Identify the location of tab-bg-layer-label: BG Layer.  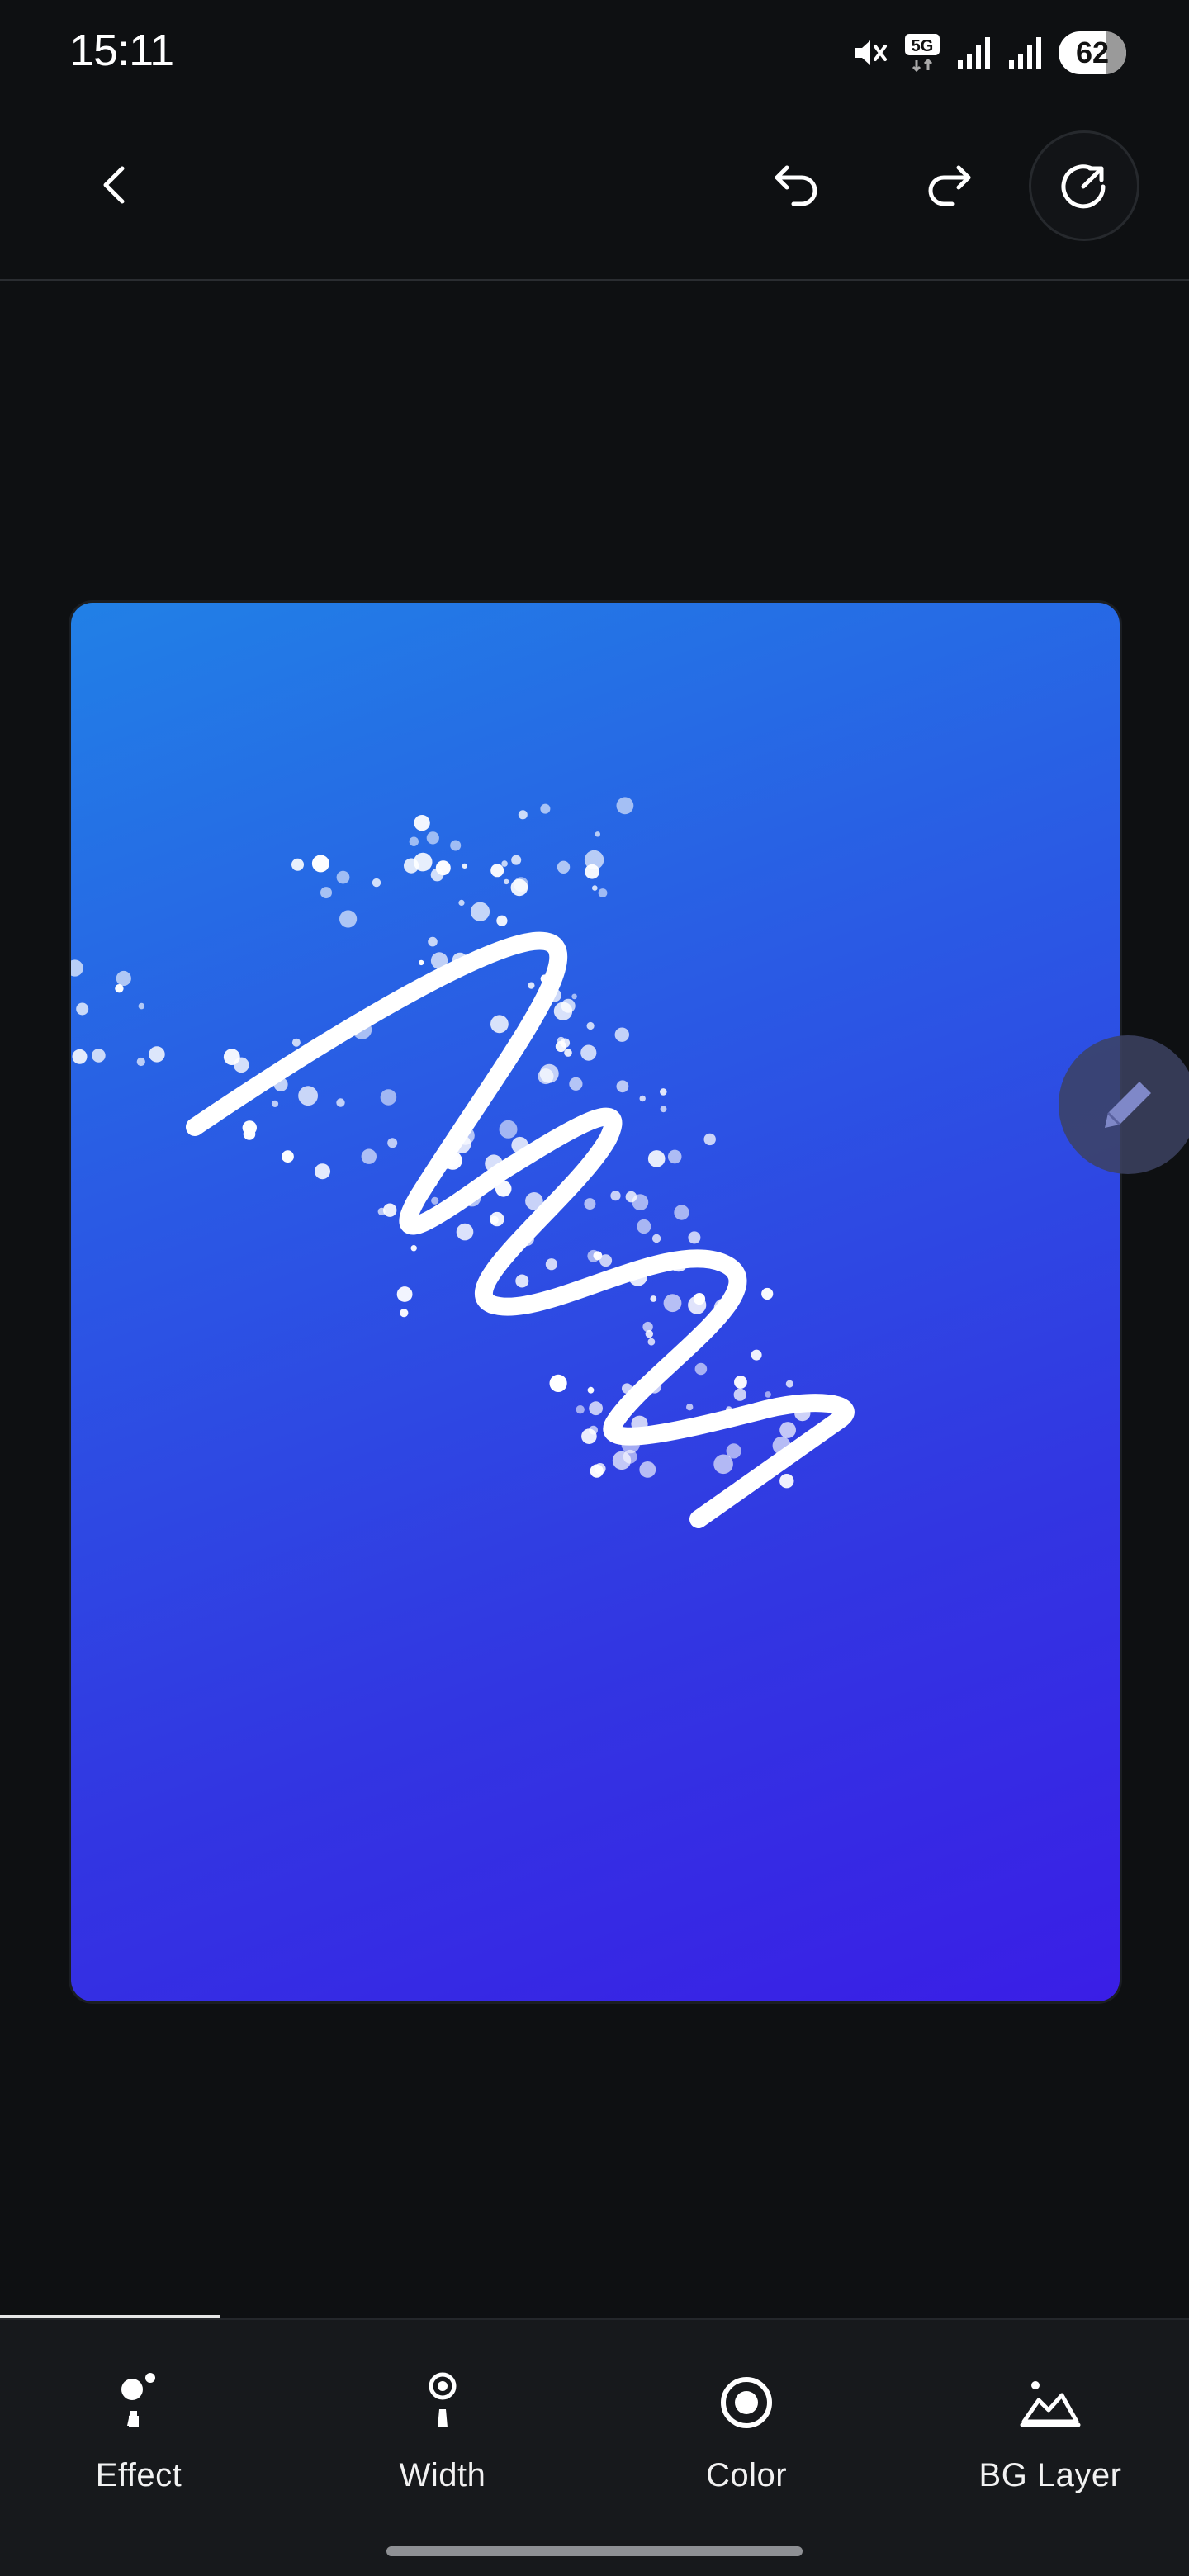
(1050, 2475).